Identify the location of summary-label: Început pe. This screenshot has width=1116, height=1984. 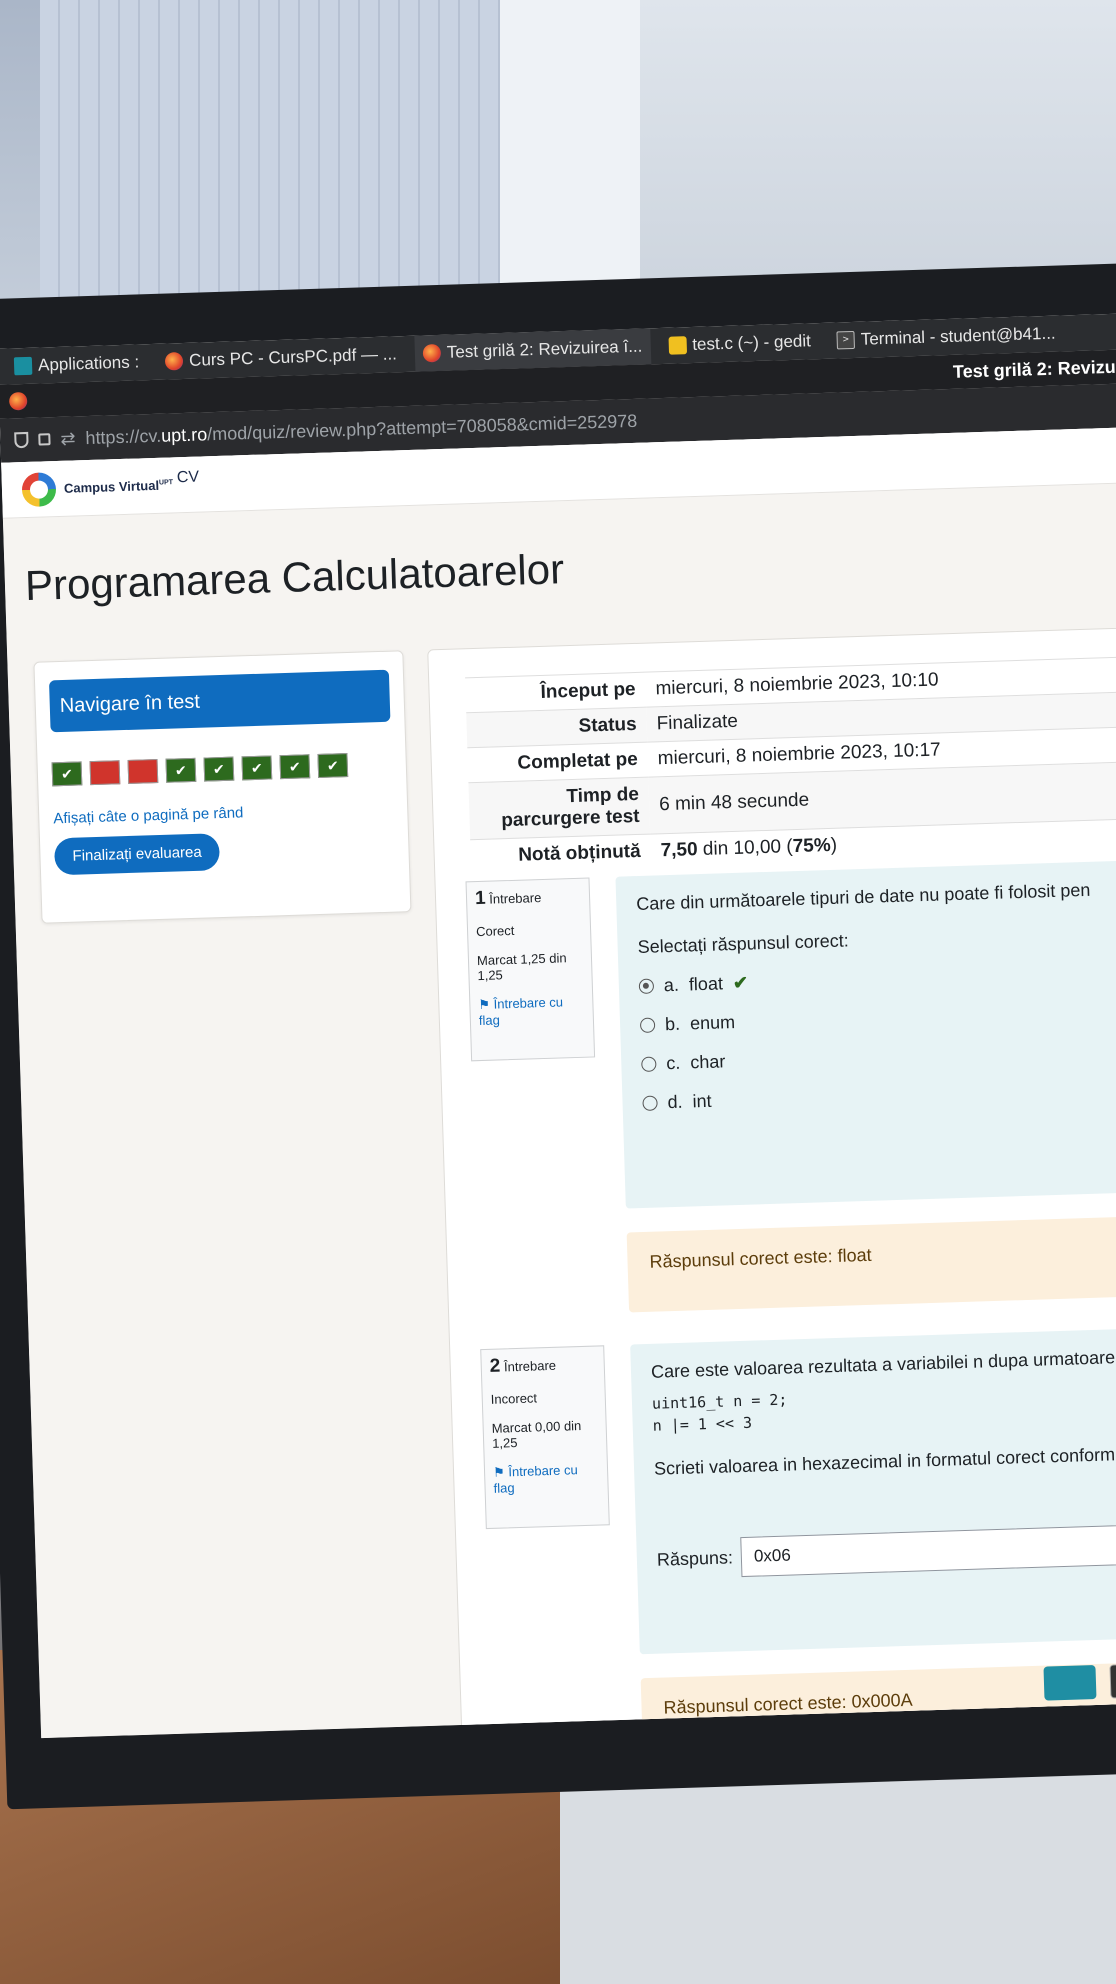
(588, 690).